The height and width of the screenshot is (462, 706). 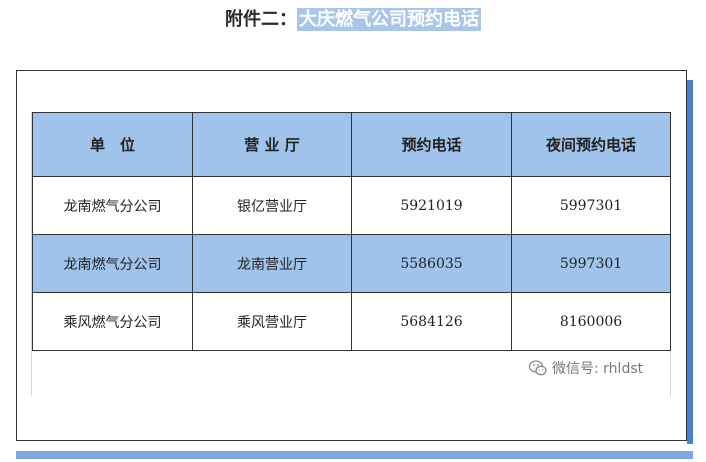 I want to click on watermark-text: 微信号: rhldst, so click(x=598, y=369).